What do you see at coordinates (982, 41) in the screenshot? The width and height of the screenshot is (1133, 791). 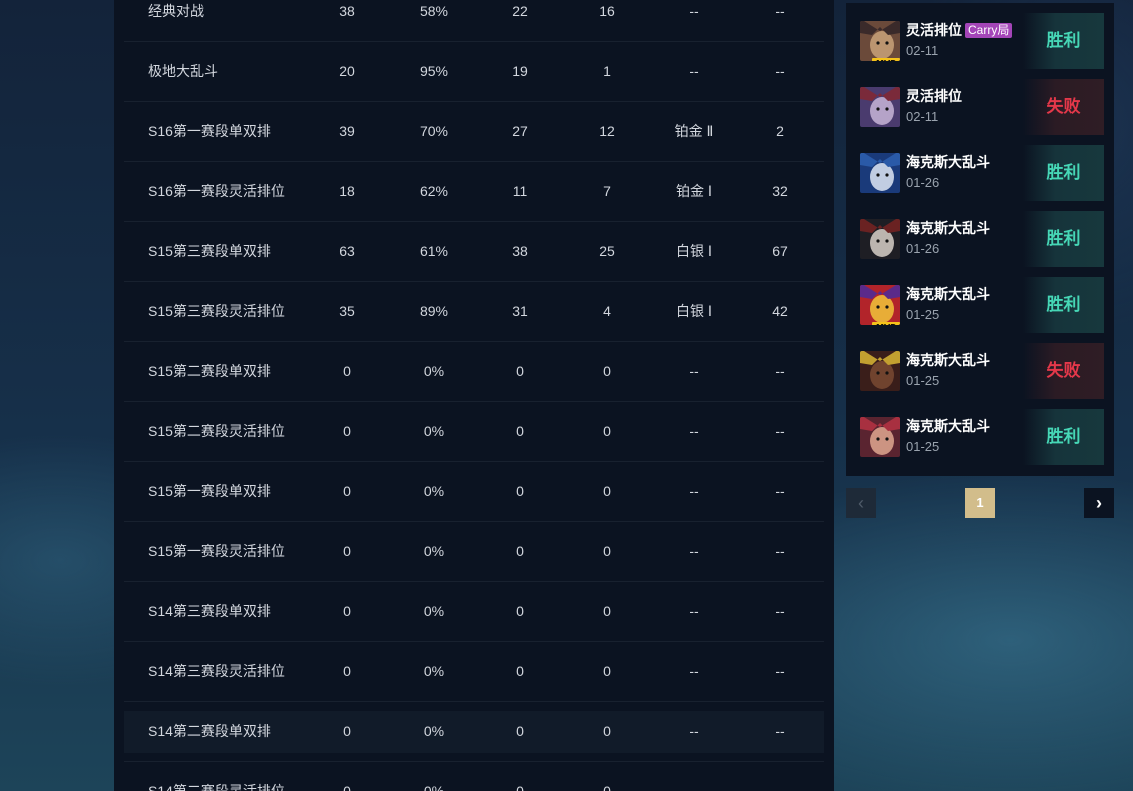 I see `match-list-item: MVP 灵活排位Carry局 02-11 胜利` at bounding box center [982, 41].